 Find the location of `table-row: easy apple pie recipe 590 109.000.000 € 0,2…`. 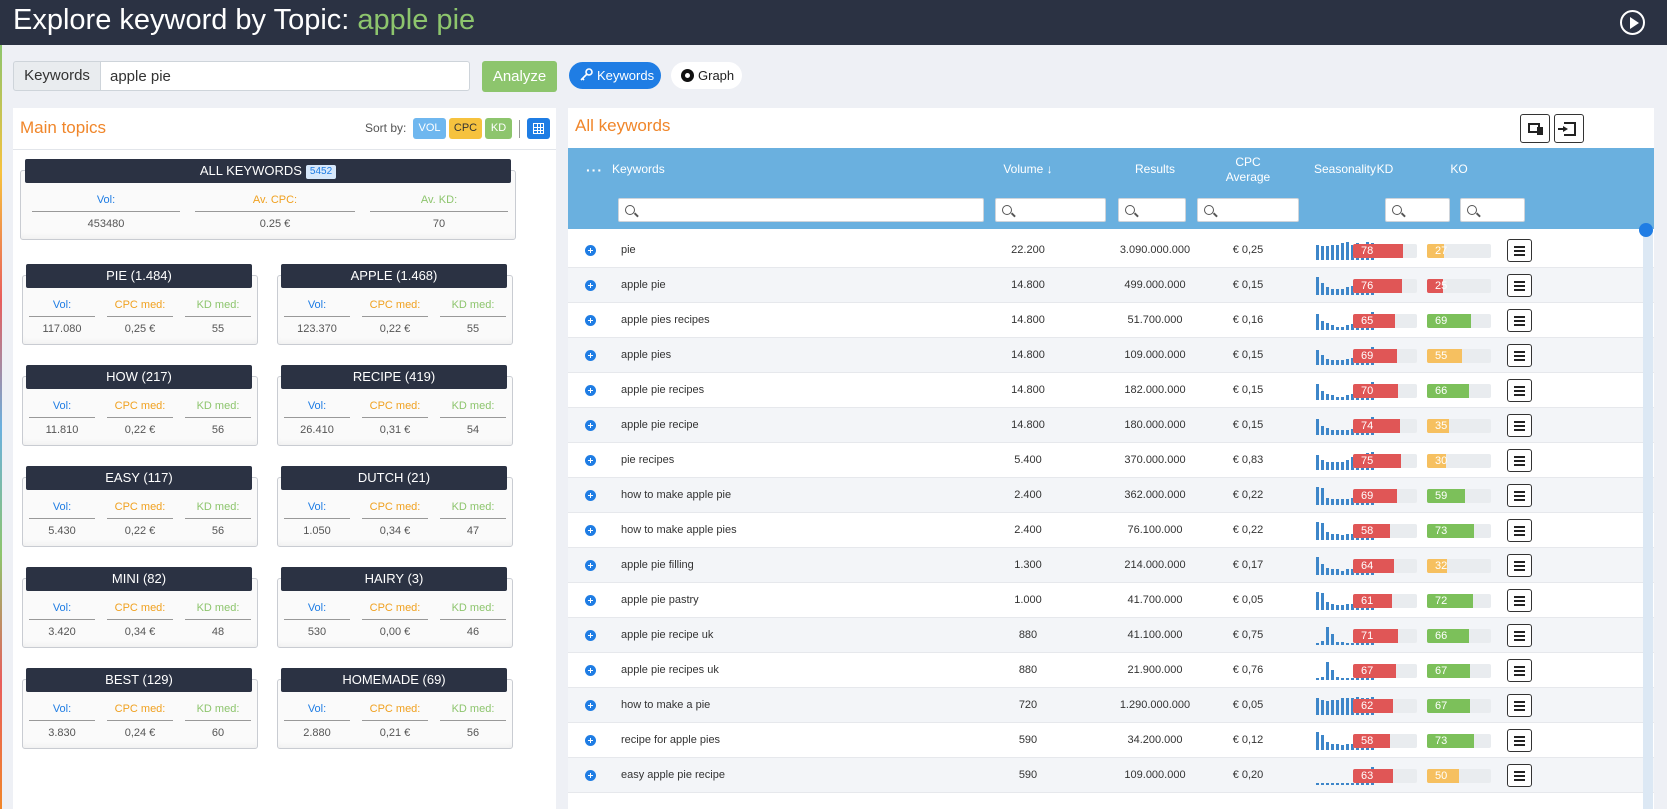

table-row: easy apple pie recipe 590 109.000.000 € 0,2… is located at coordinates (1111, 775).